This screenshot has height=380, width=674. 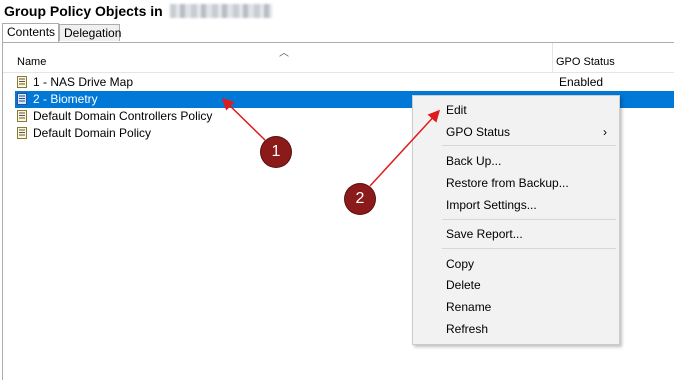 I want to click on tab-contents: Contents, so click(x=30, y=32).